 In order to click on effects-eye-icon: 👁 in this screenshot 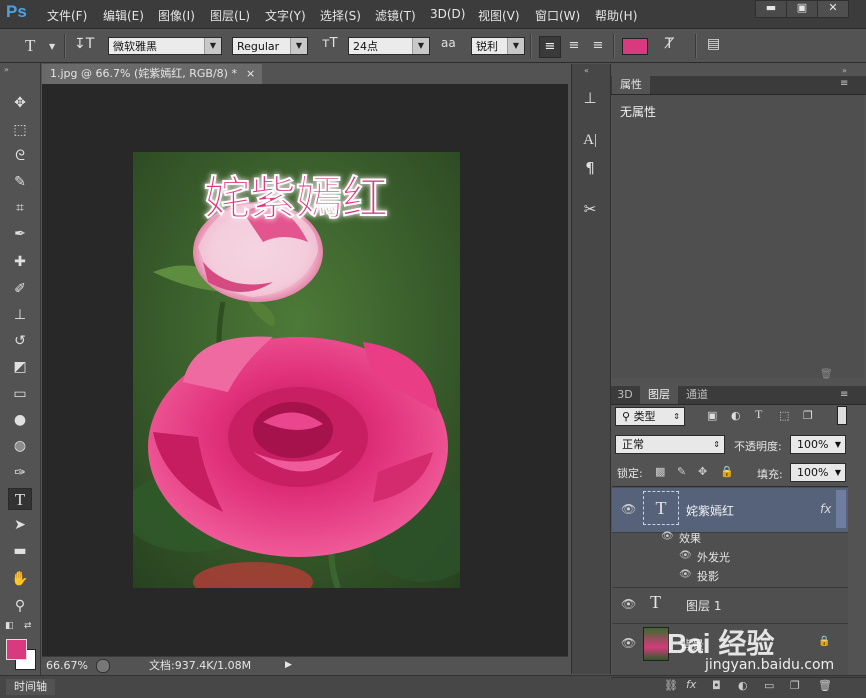, I will do `click(667, 536)`.